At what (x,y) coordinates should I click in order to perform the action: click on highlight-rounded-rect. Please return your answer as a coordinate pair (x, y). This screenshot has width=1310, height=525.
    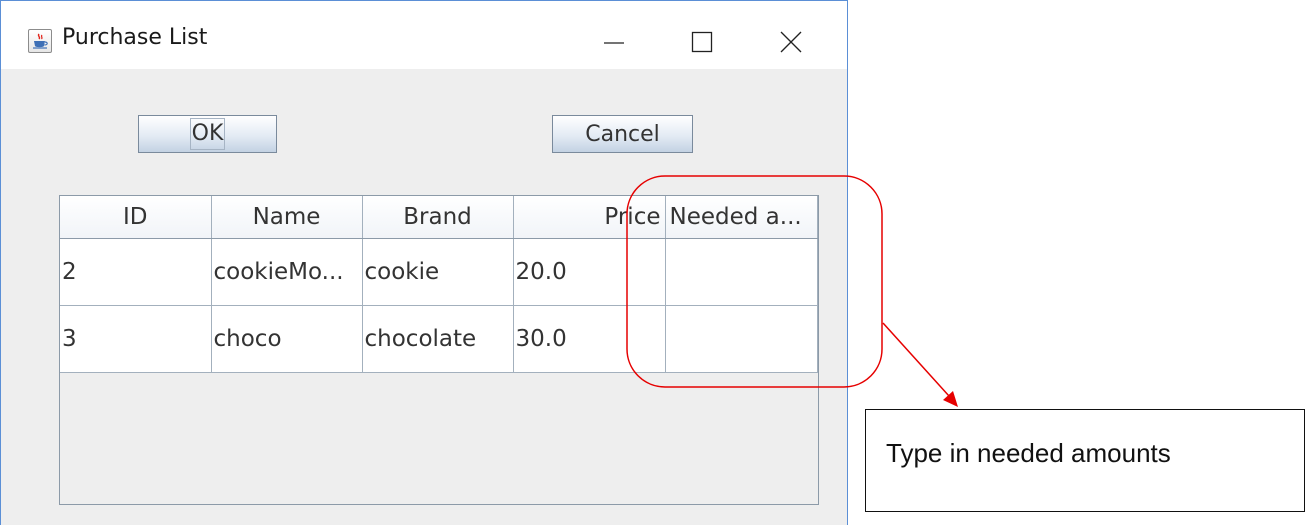
    Looking at the image, I should click on (754, 281).